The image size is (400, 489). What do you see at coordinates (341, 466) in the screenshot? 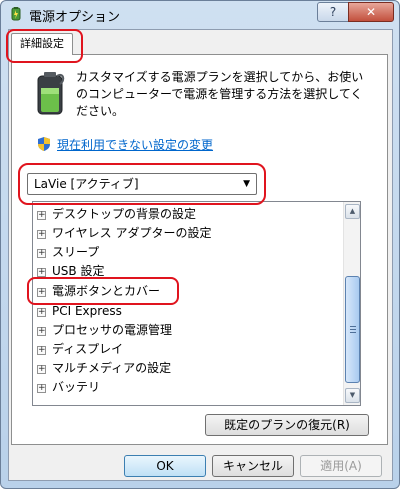
I see `apply-button: 適用(A)` at bounding box center [341, 466].